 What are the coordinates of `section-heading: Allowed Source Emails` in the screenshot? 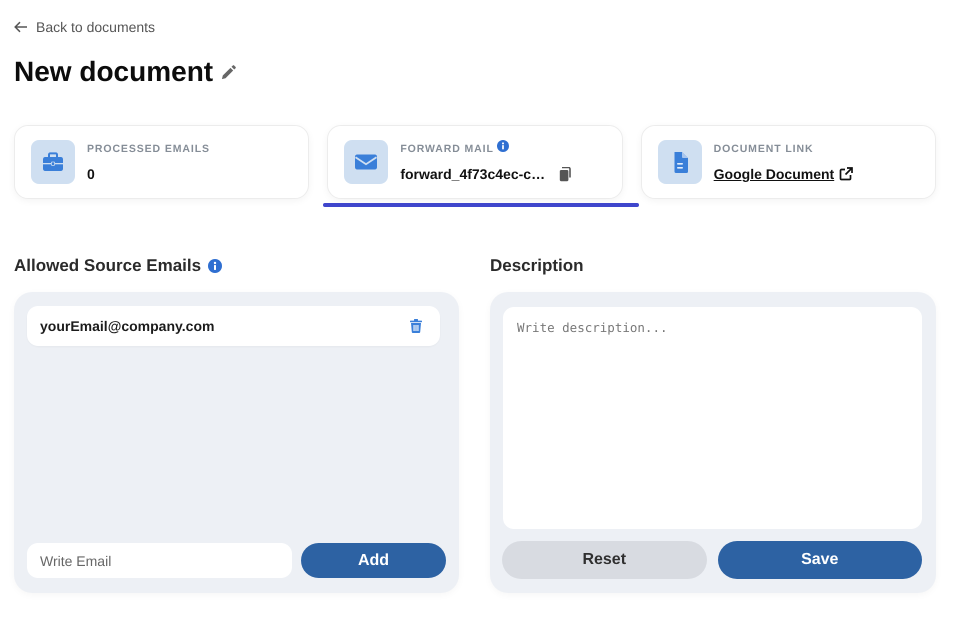 It's located at (108, 266).